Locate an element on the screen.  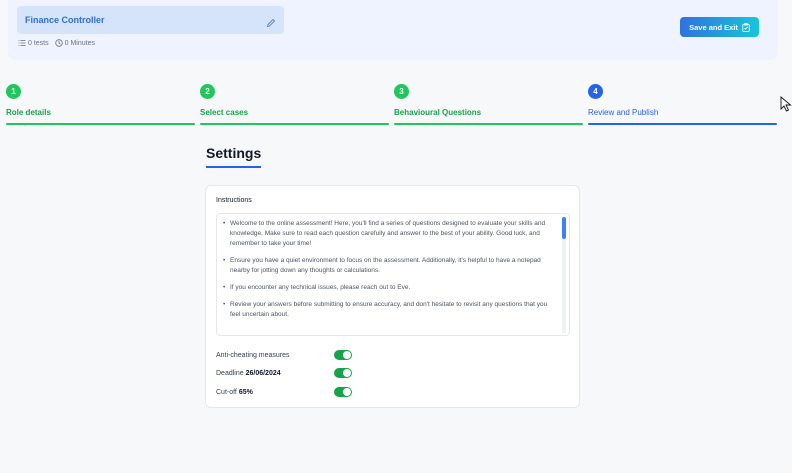
deadline-value: 26/06/2024 is located at coordinates (263, 373).